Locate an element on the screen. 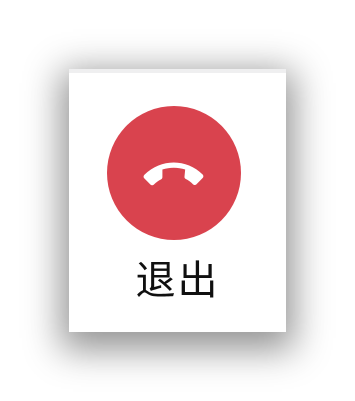 This screenshot has width=355, height=401. phone-hangup-icon is located at coordinates (174, 173).